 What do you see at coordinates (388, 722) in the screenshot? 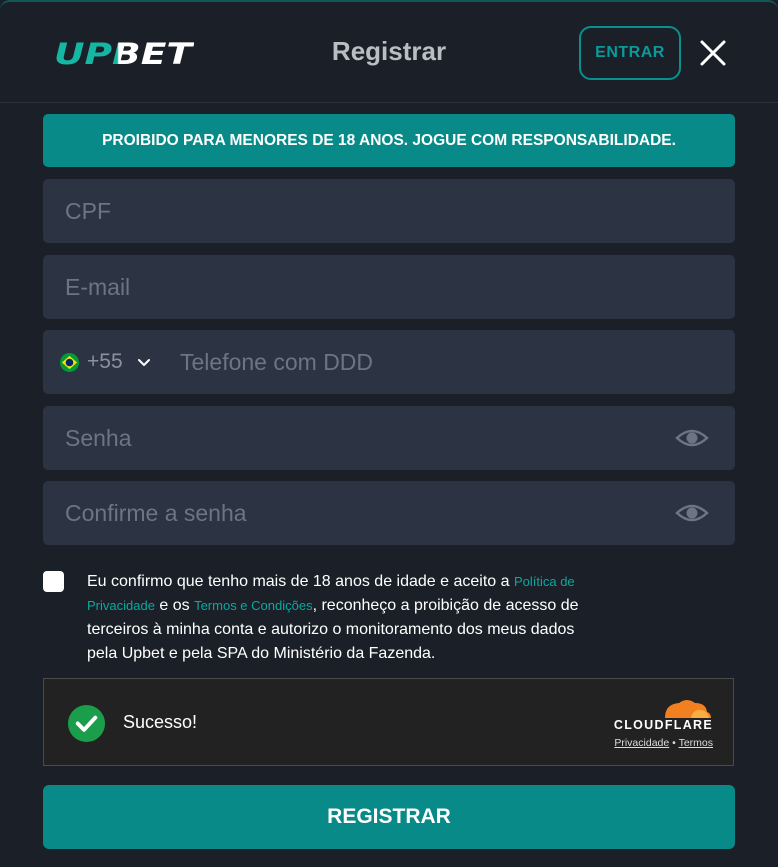
I see `cloudflare-captcha: Sucesso! CLOUDFLARE Privacidade • Termos` at bounding box center [388, 722].